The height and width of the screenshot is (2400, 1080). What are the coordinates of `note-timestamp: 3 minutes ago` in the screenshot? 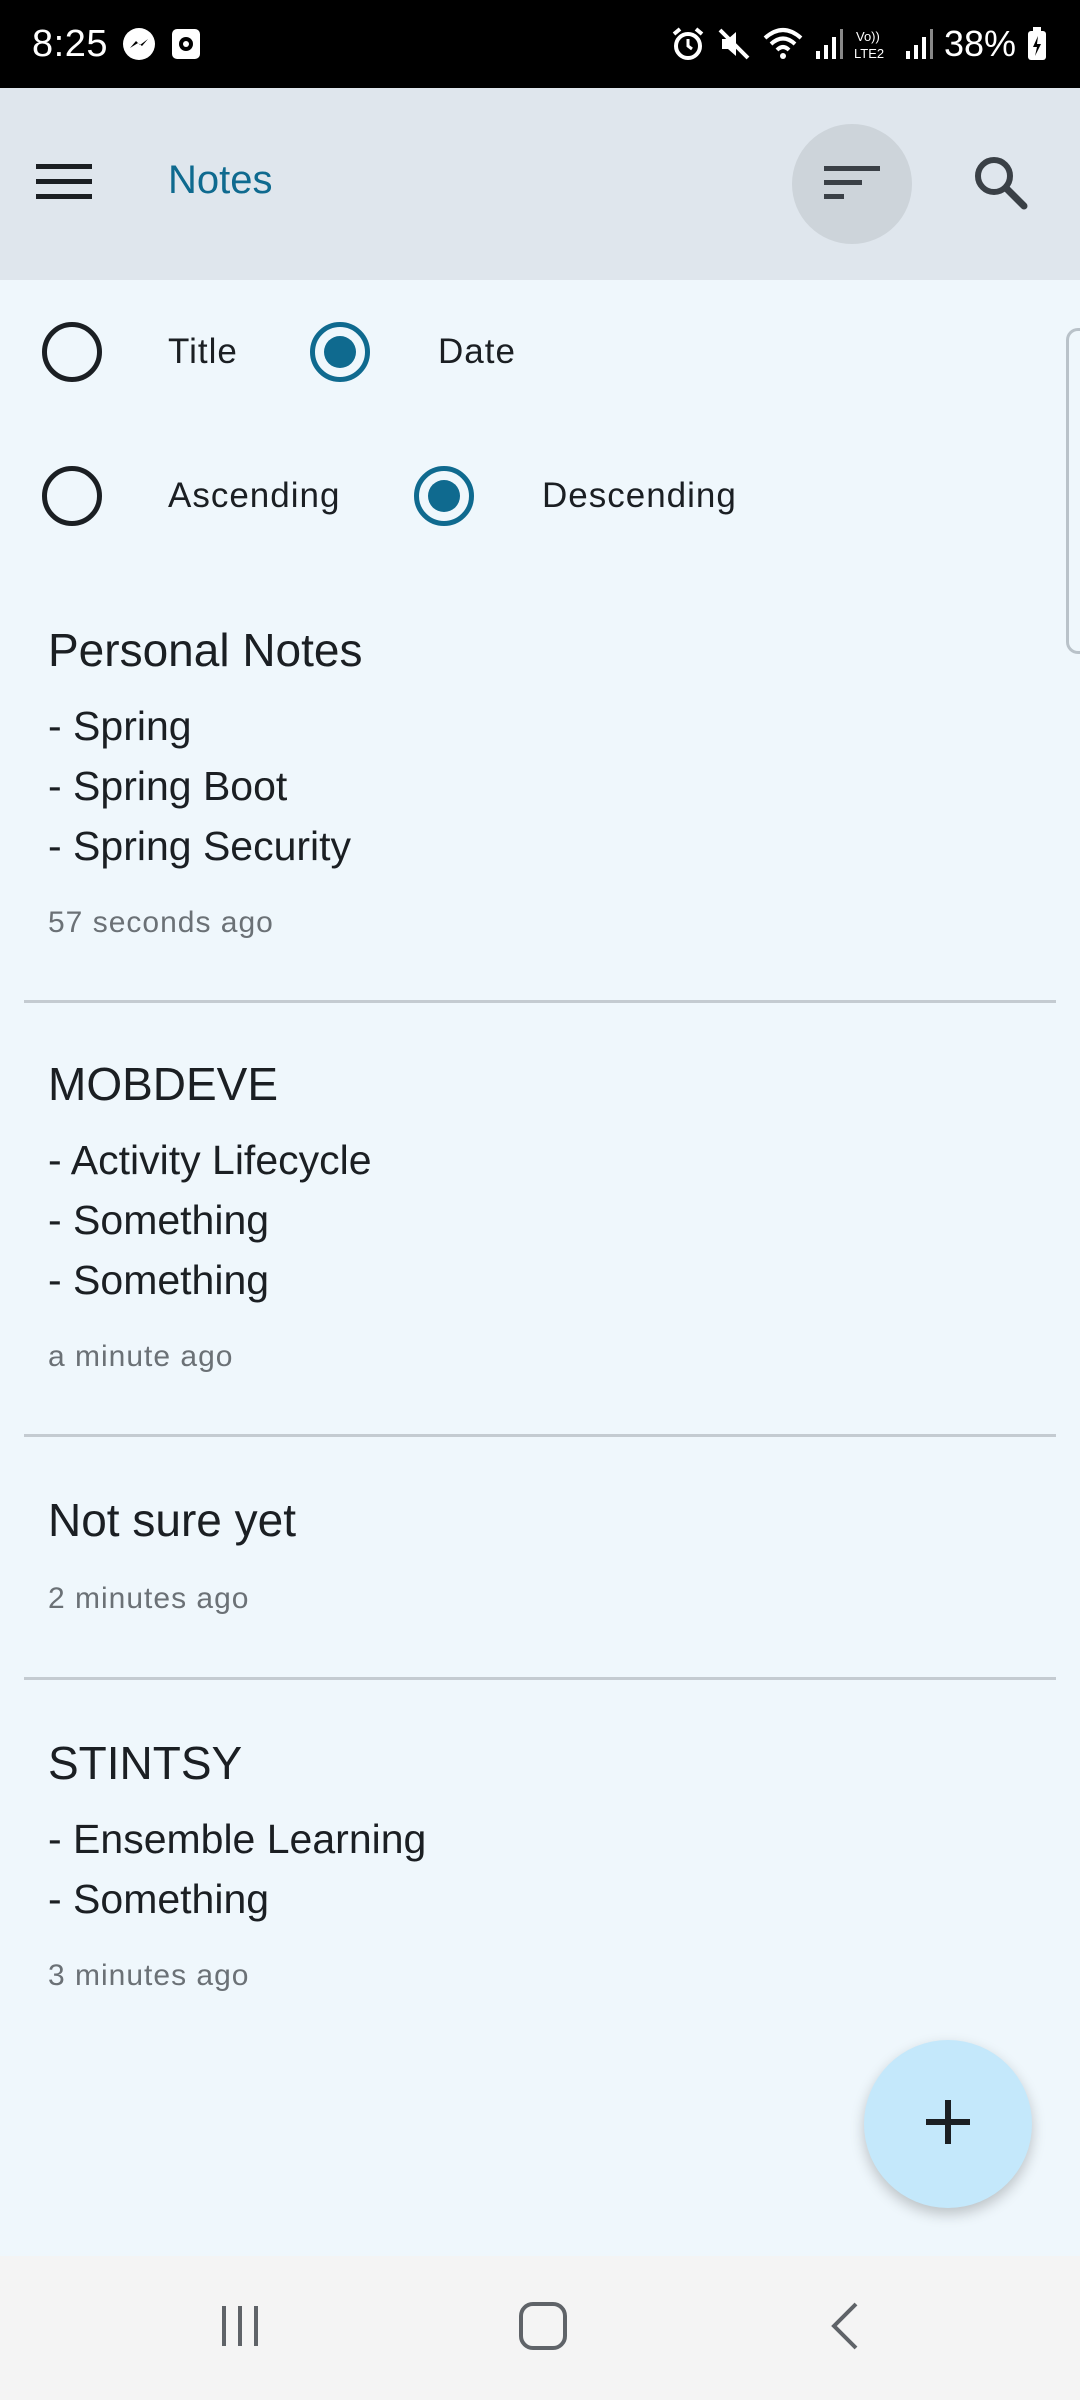 It's located at (149, 1975).